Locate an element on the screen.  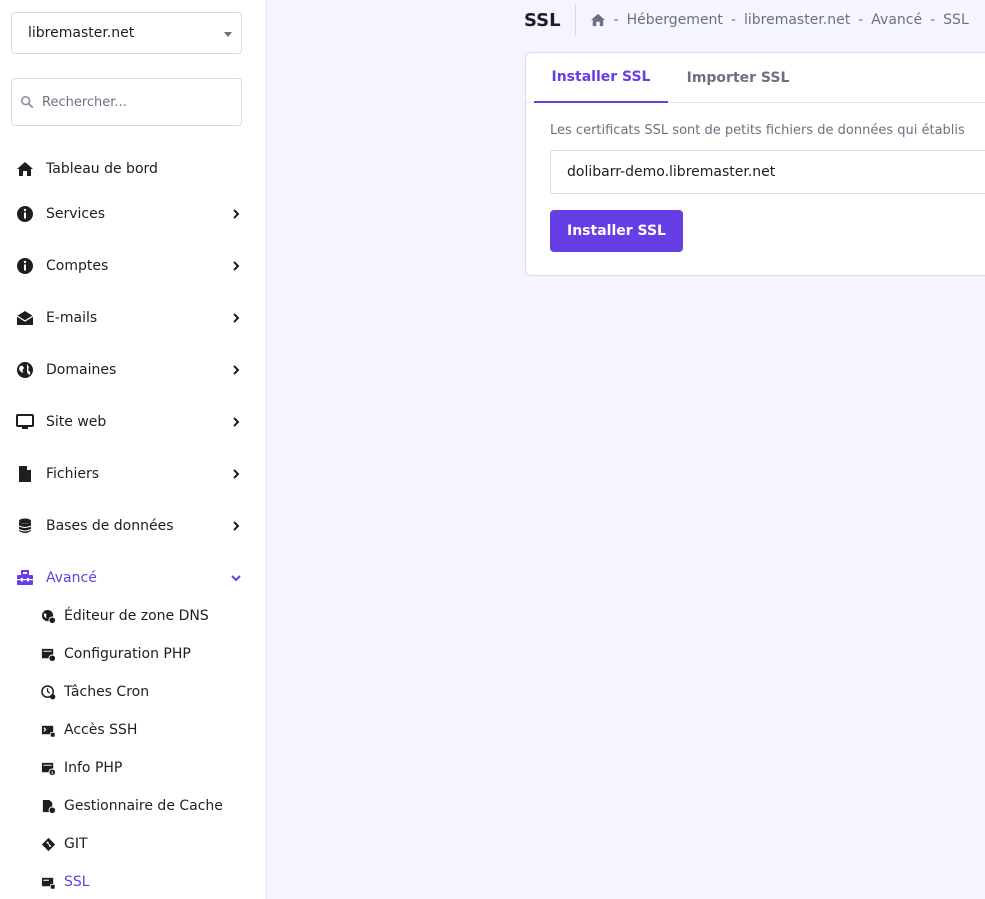
sidebar-subitem-label: SSL is located at coordinates (77, 882).